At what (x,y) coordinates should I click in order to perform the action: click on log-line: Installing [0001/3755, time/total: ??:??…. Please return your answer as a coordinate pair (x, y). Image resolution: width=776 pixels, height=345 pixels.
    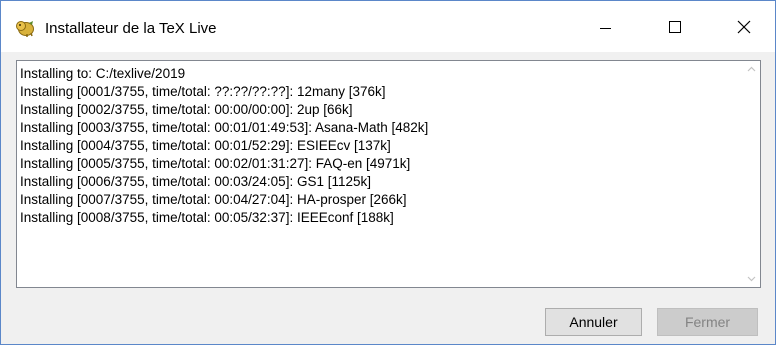
    Looking at the image, I should click on (203, 91).